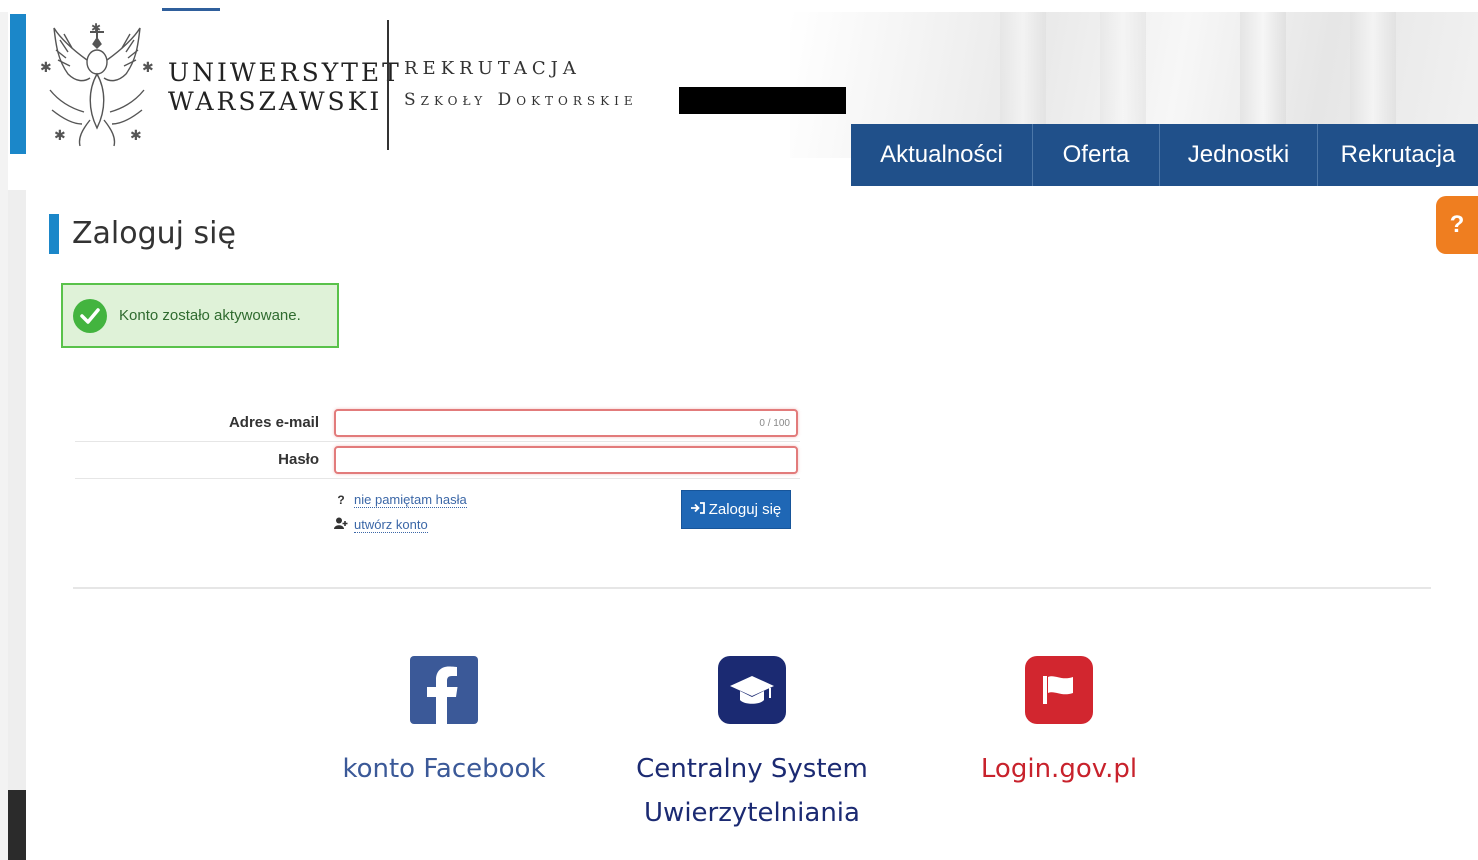 The height and width of the screenshot is (860, 1478). Describe the element at coordinates (697, 509) in the screenshot. I see `sign-in-icon` at that location.